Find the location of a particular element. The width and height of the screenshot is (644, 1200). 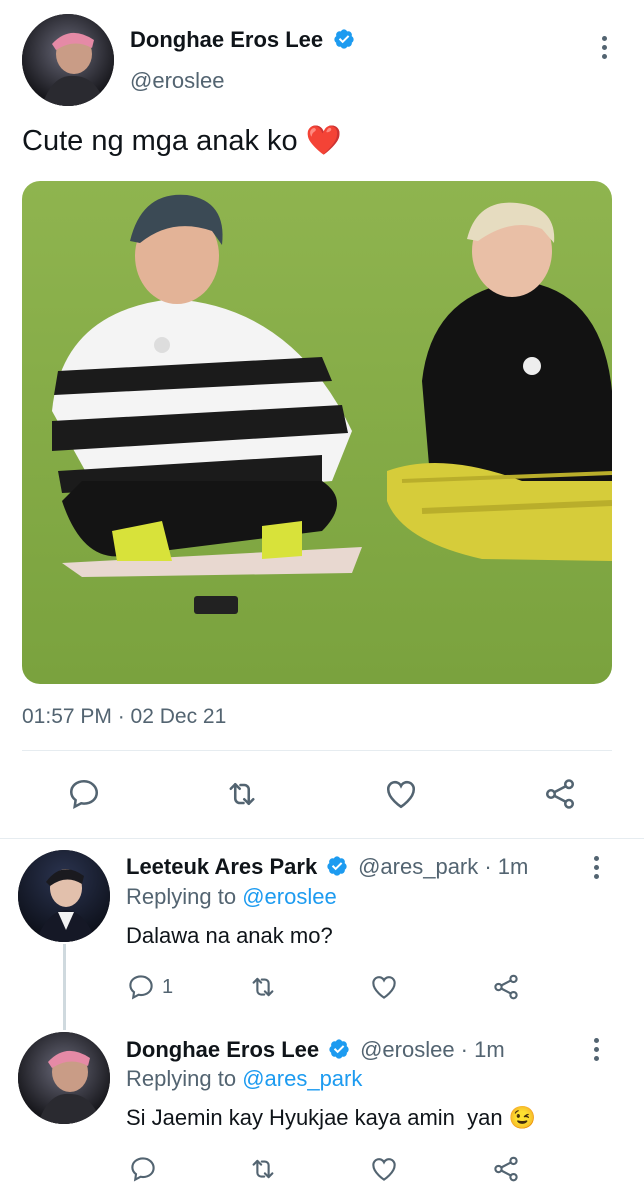

reply-text: Dalawa na anak mo? is located at coordinates (229, 935).